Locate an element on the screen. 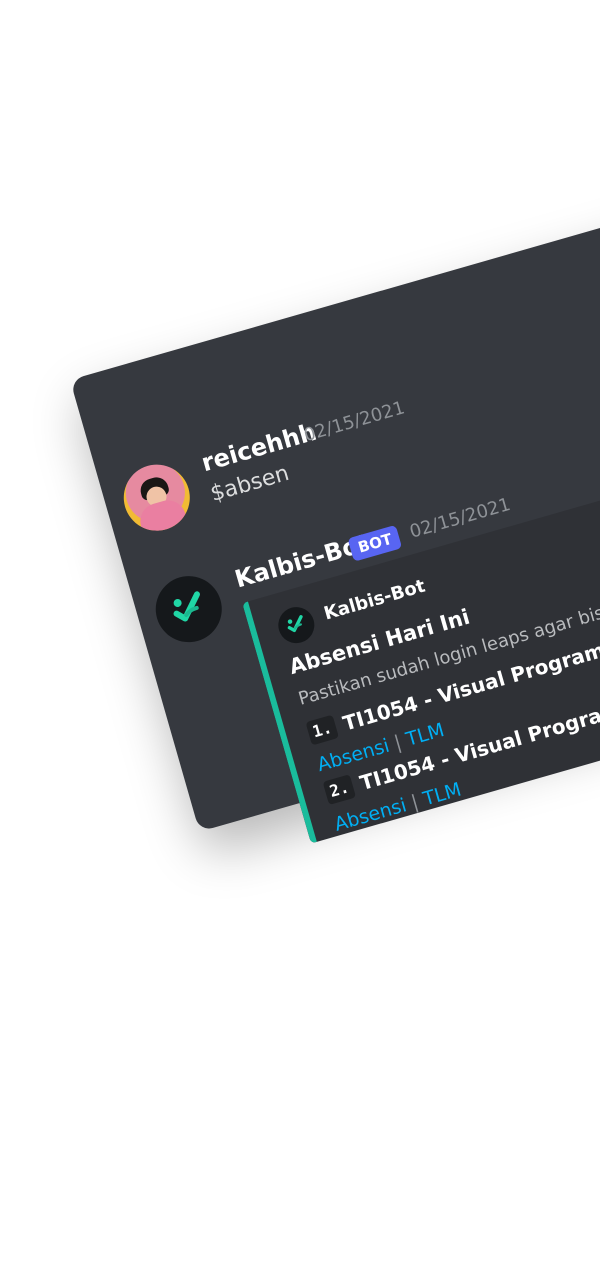 This screenshot has width=600, height=1280. user-avatar is located at coordinates (156, 497).